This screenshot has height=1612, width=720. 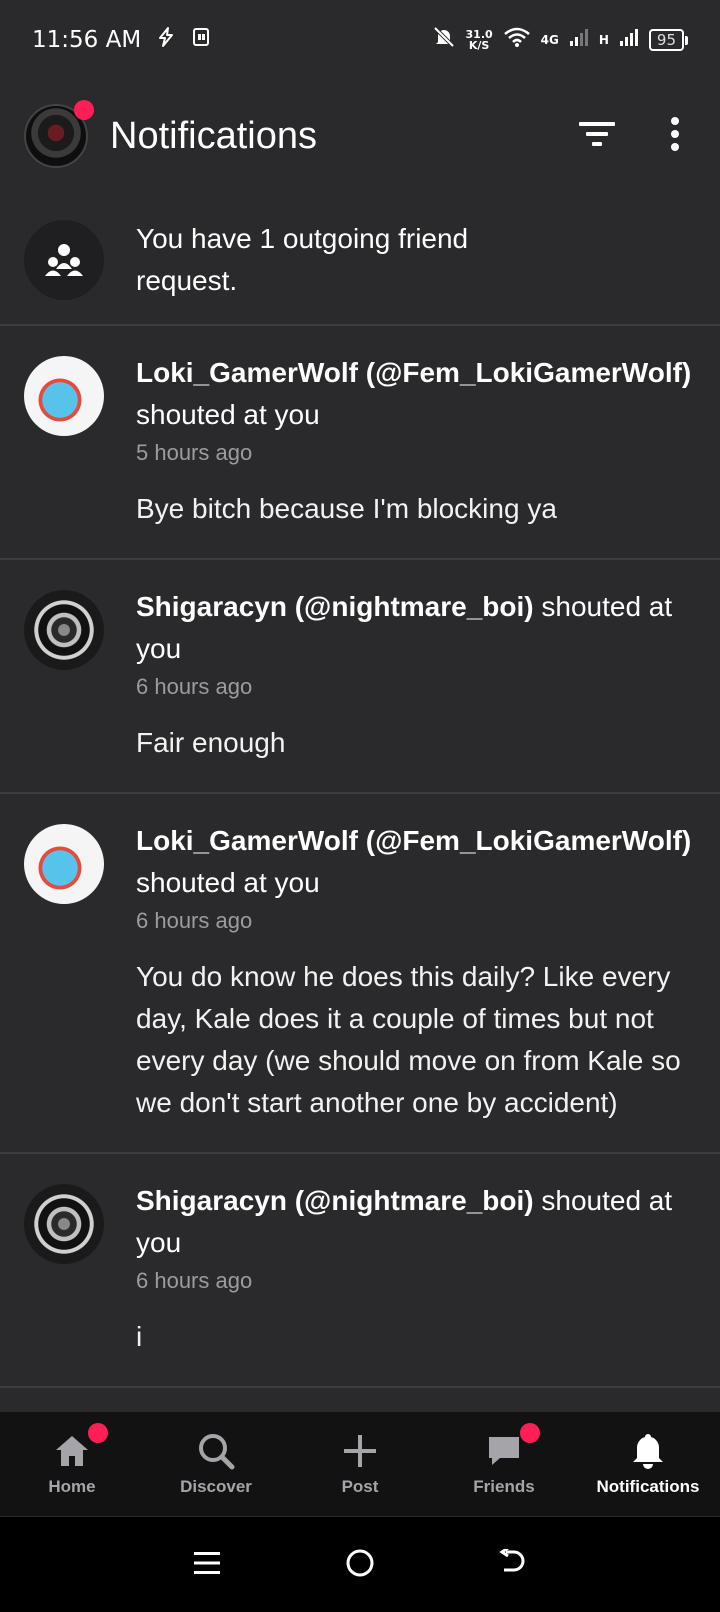 What do you see at coordinates (512, 1447) in the screenshot?
I see `chat-bubble-icon` at bounding box center [512, 1447].